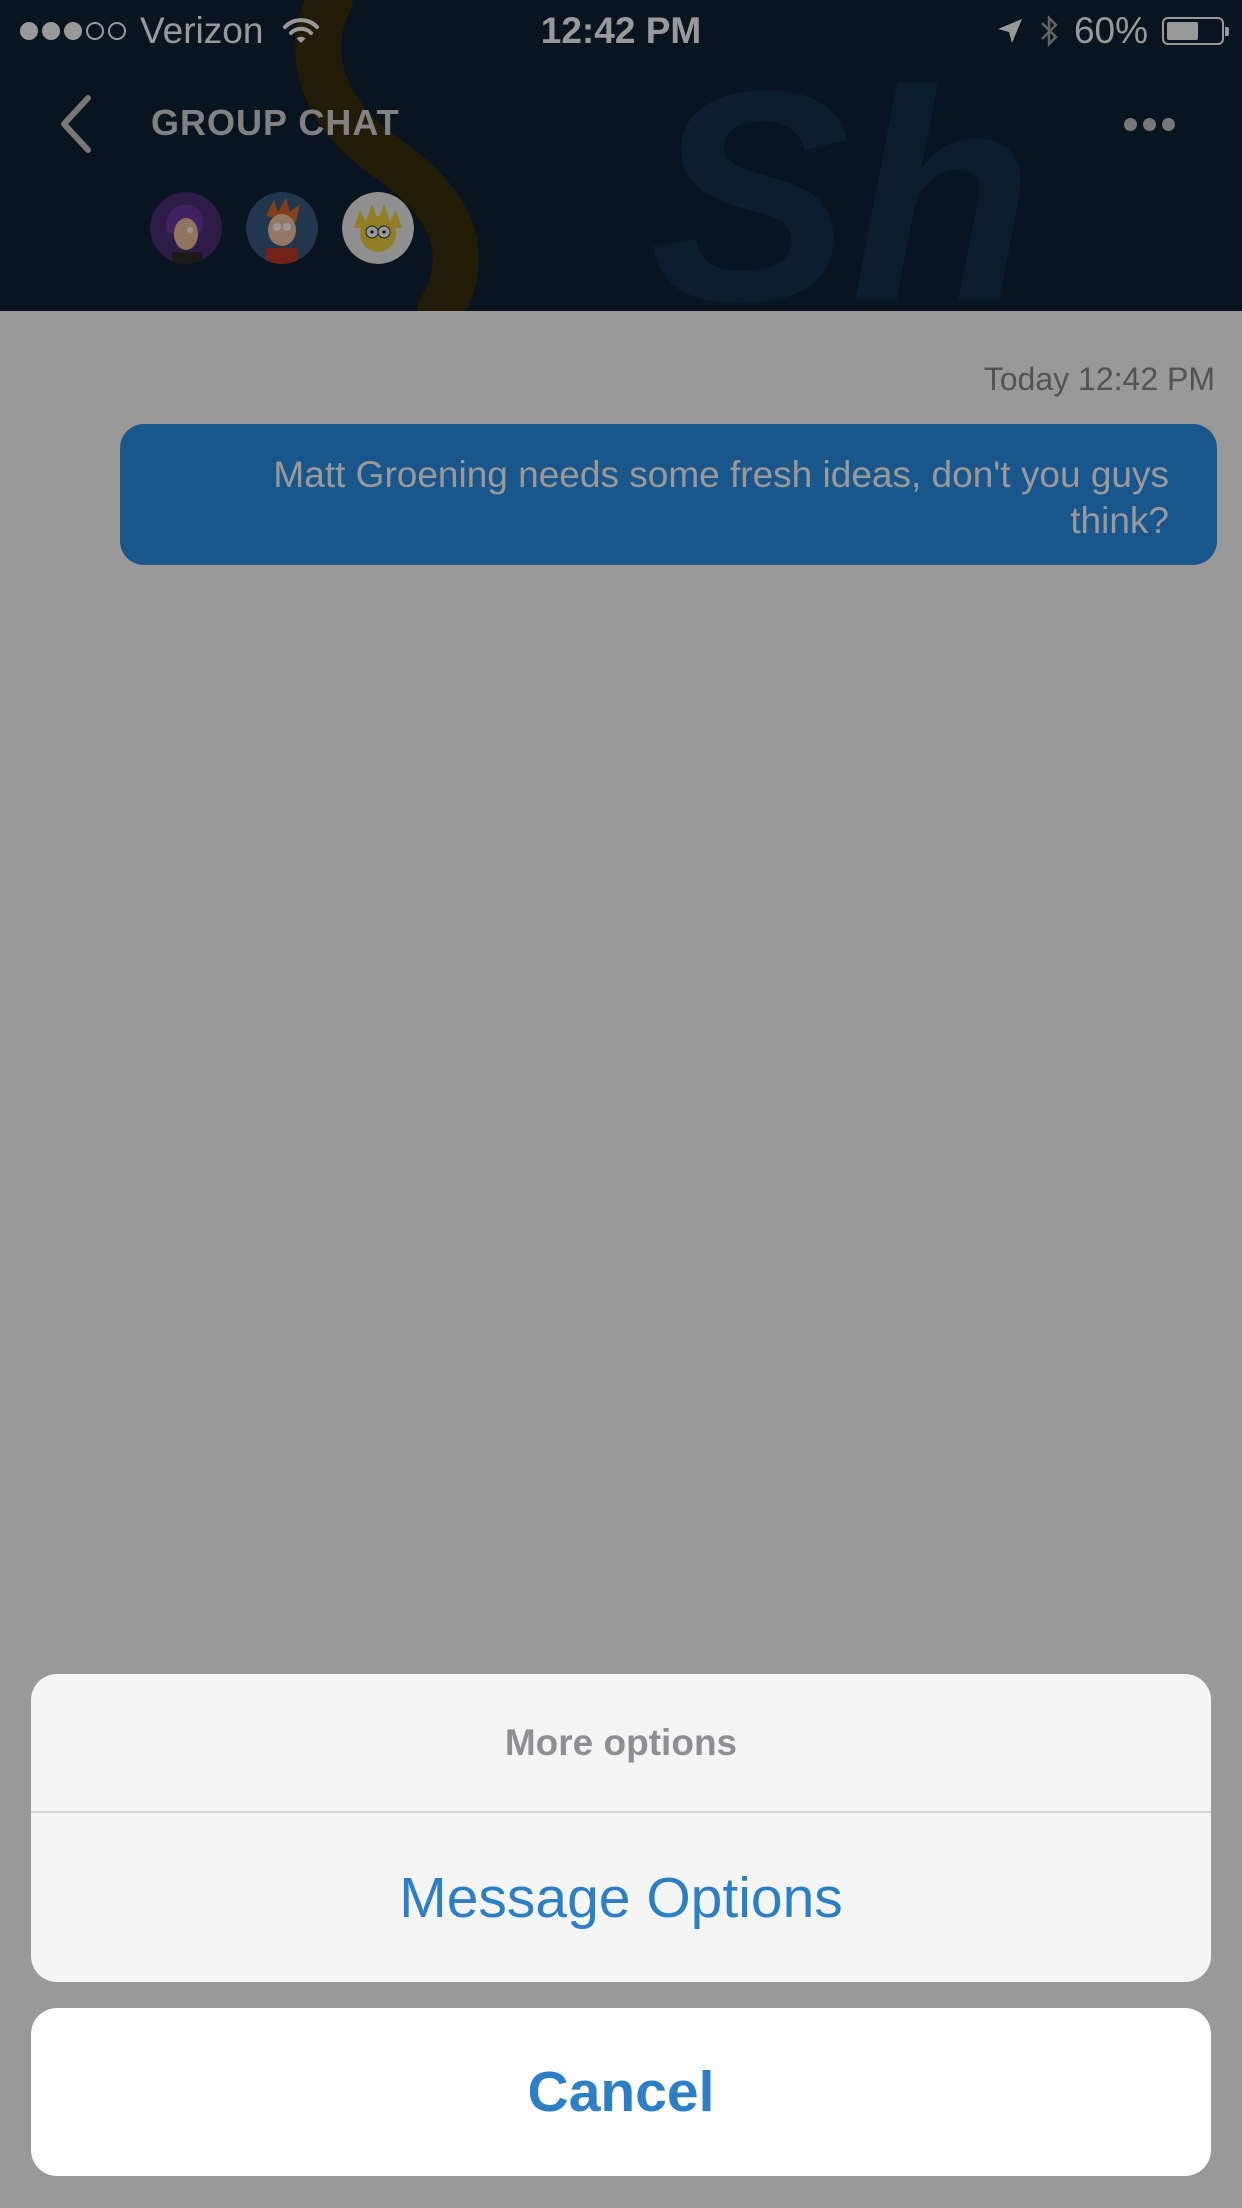 The image size is (1242, 2208). What do you see at coordinates (621, 2092) in the screenshot?
I see `cancel-button: Cancel` at bounding box center [621, 2092].